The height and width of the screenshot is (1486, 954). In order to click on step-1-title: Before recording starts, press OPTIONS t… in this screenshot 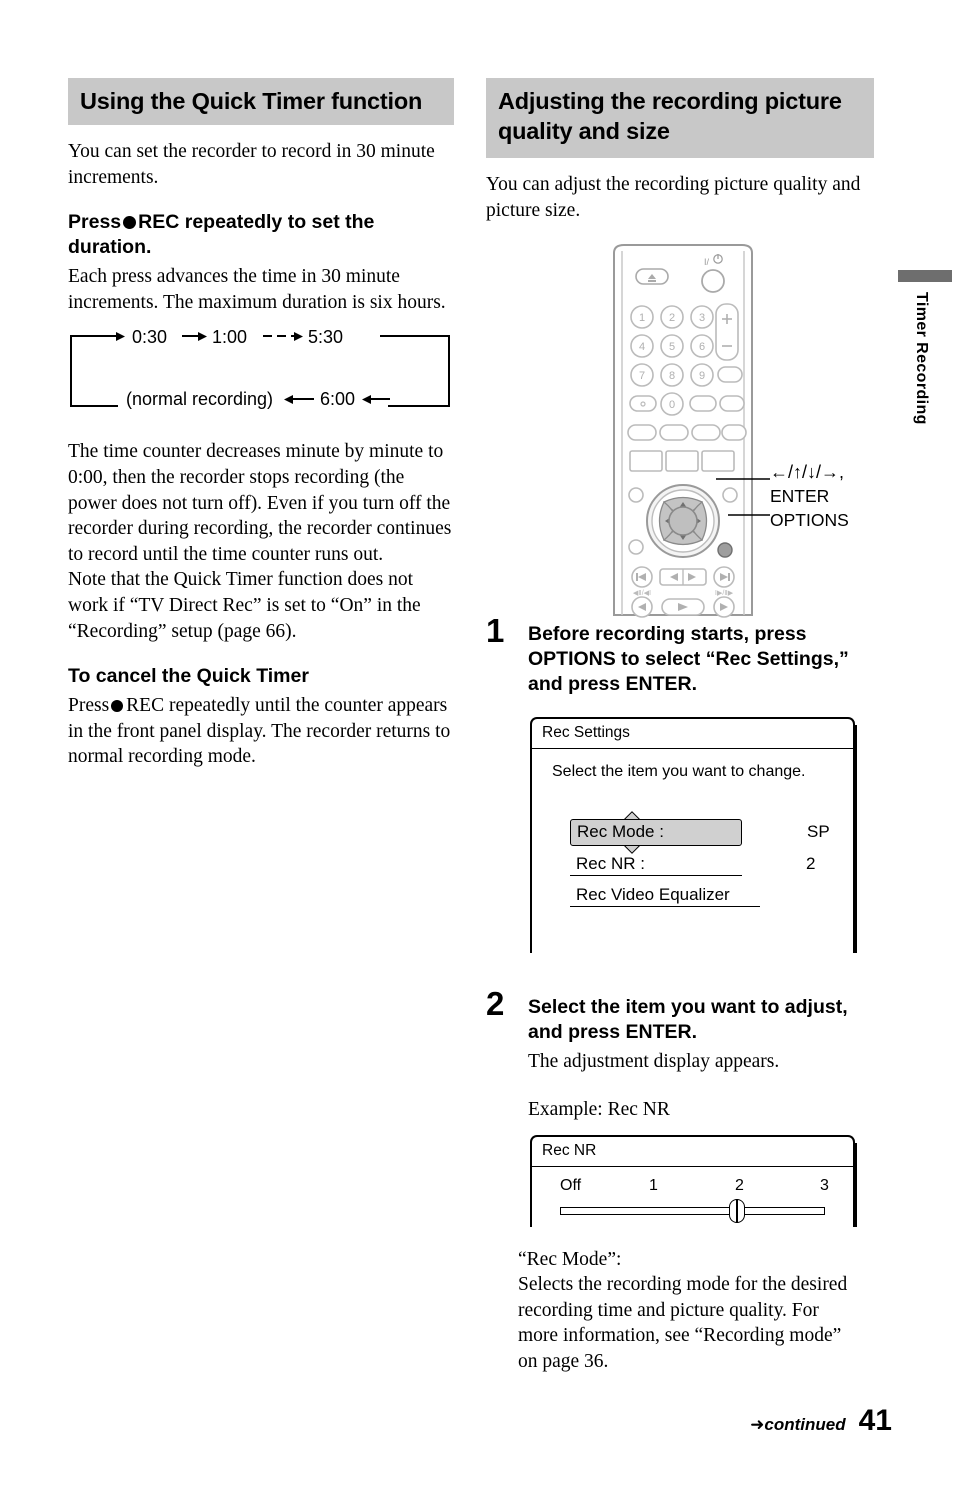, I will do `click(688, 659)`.